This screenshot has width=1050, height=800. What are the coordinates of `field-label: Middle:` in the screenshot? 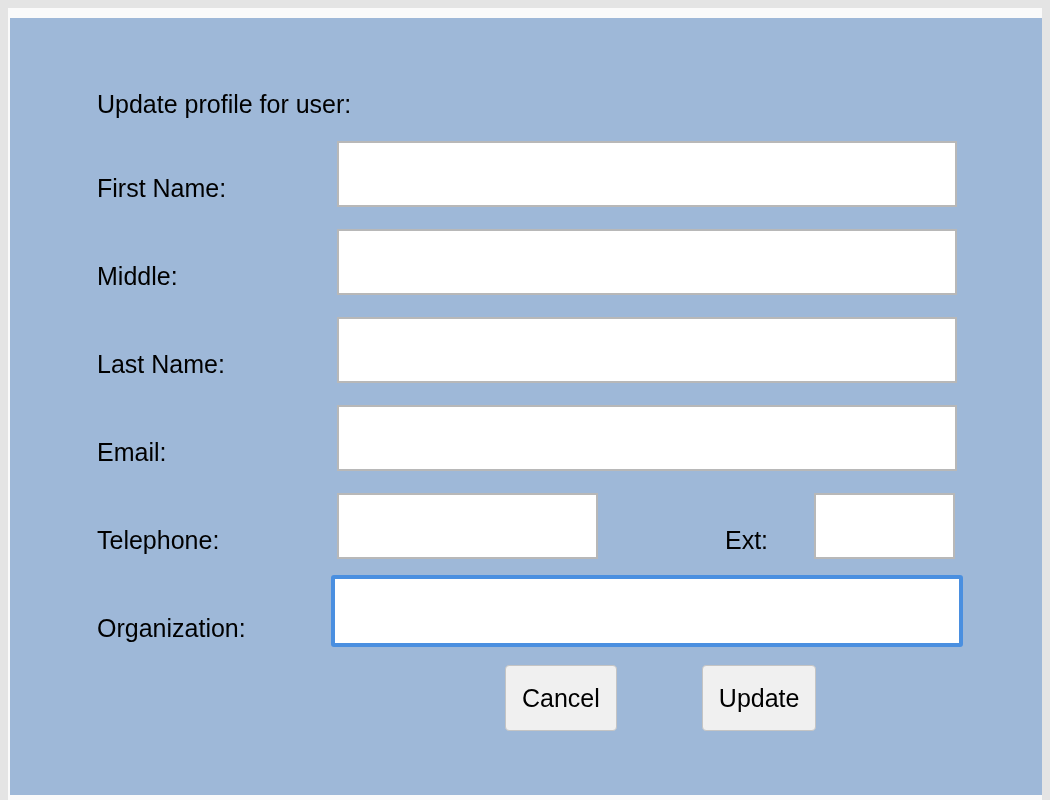 It's located at (137, 277).